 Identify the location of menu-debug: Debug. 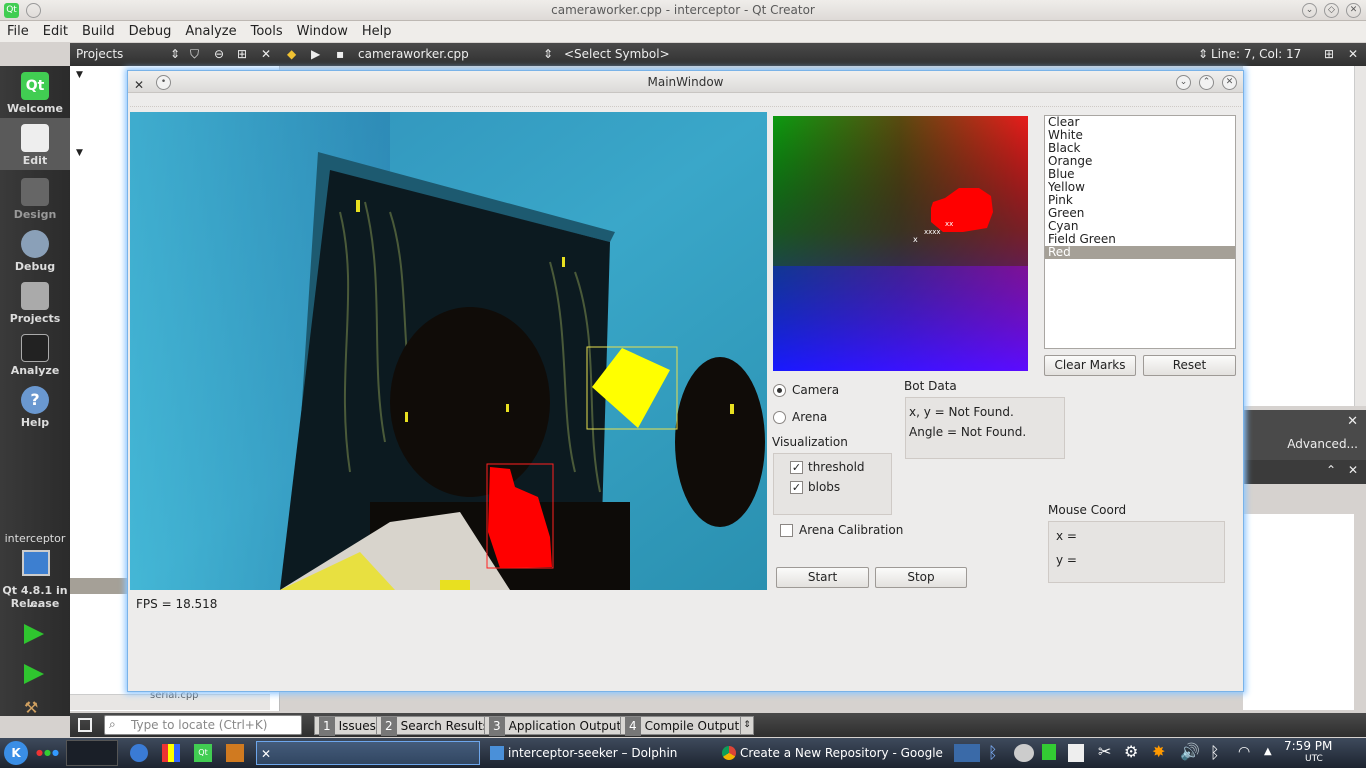
(150, 31).